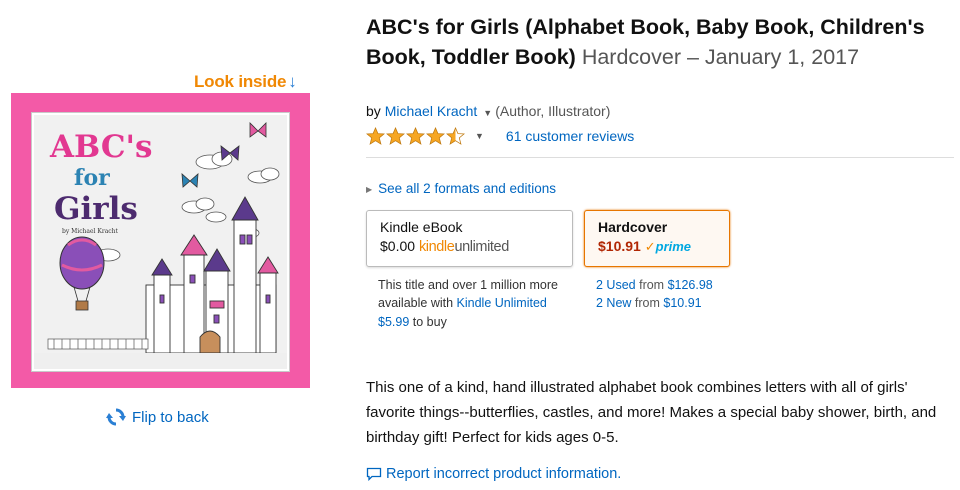 The height and width of the screenshot is (490, 960). What do you see at coordinates (690, 285) in the screenshot?
I see `used-price-link: $126.98` at bounding box center [690, 285].